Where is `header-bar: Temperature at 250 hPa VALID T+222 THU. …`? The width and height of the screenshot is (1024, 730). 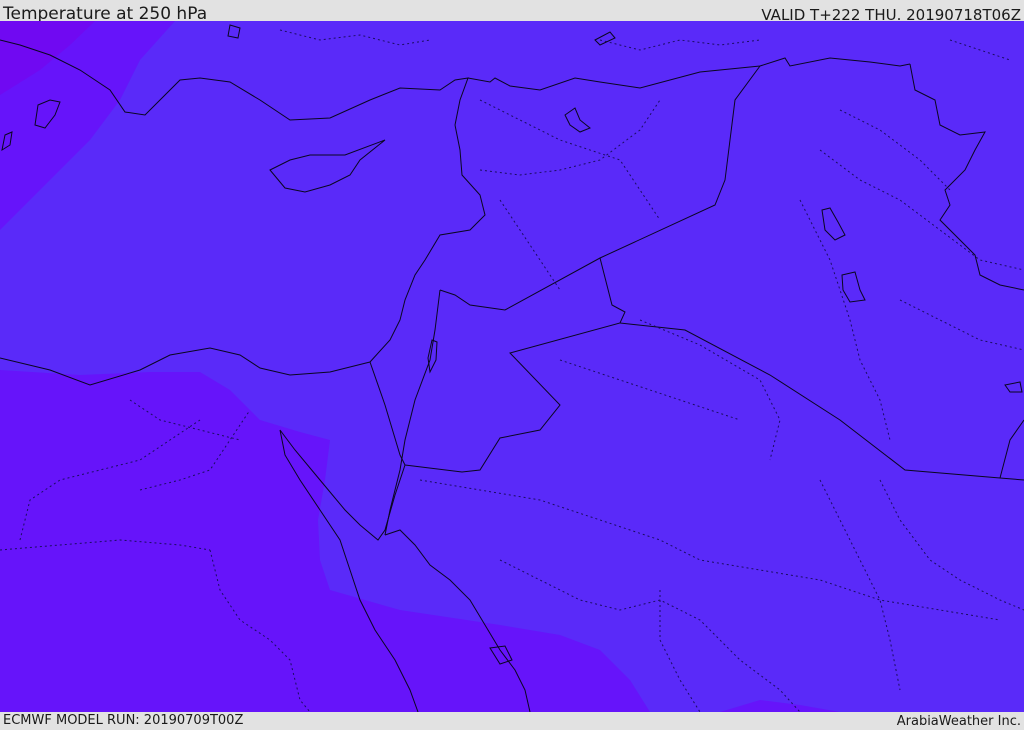
header-bar: Temperature at 250 hPa VALID T+222 THU. … is located at coordinates (512, 12).